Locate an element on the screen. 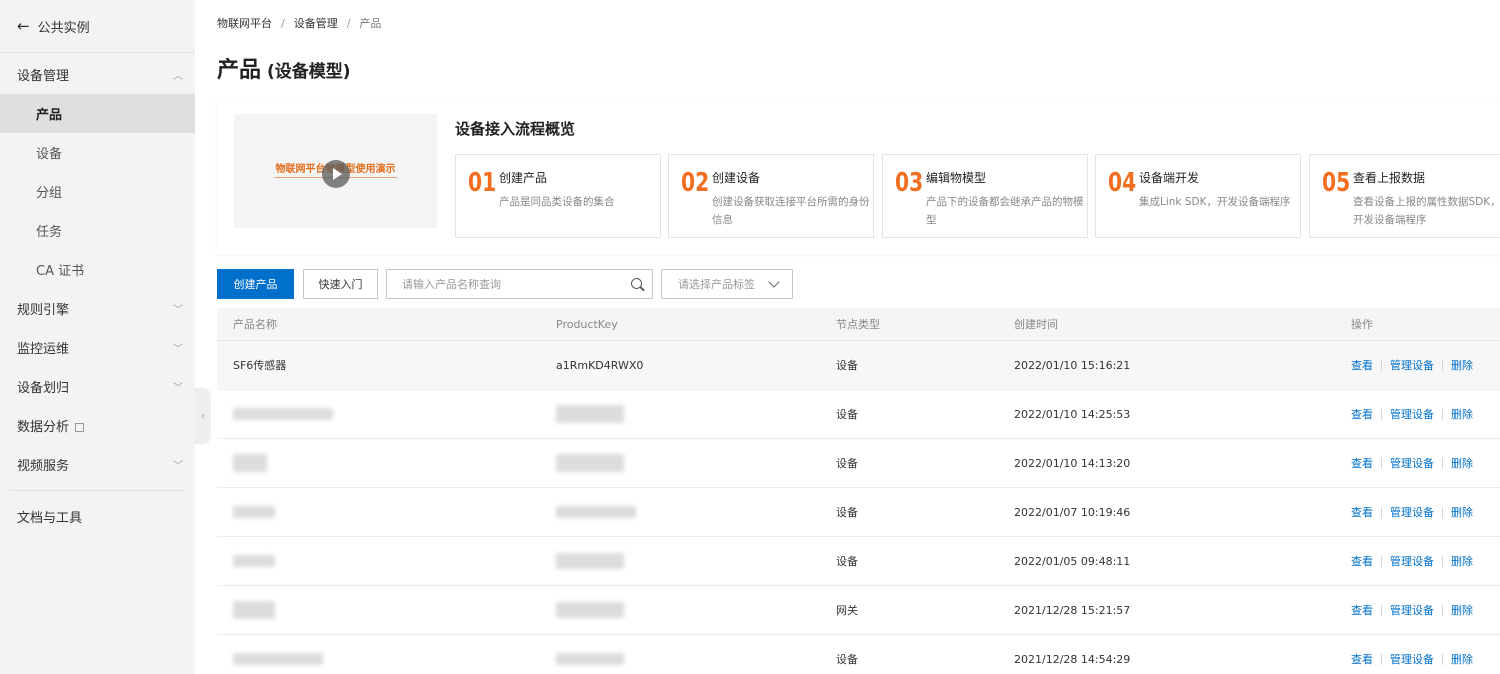 The width and height of the screenshot is (1500, 674). back-to-instances-link: ← 公共实例 is located at coordinates (97, 26).